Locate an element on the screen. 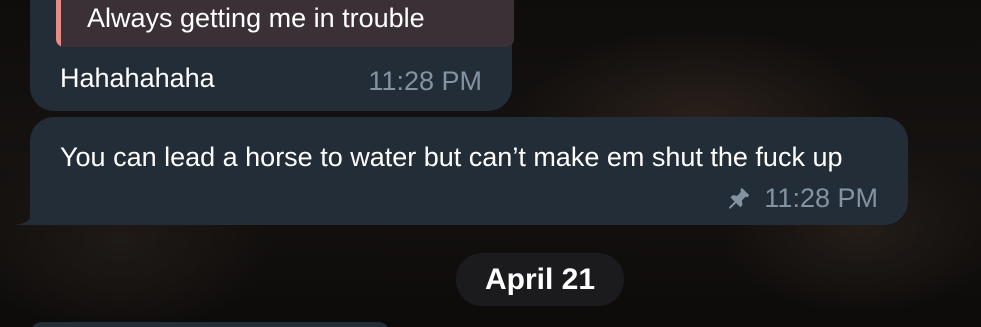 The height and width of the screenshot is (327, 981). reply-quote-text: Always getting me in trouble is located at coordinates (256, 18).